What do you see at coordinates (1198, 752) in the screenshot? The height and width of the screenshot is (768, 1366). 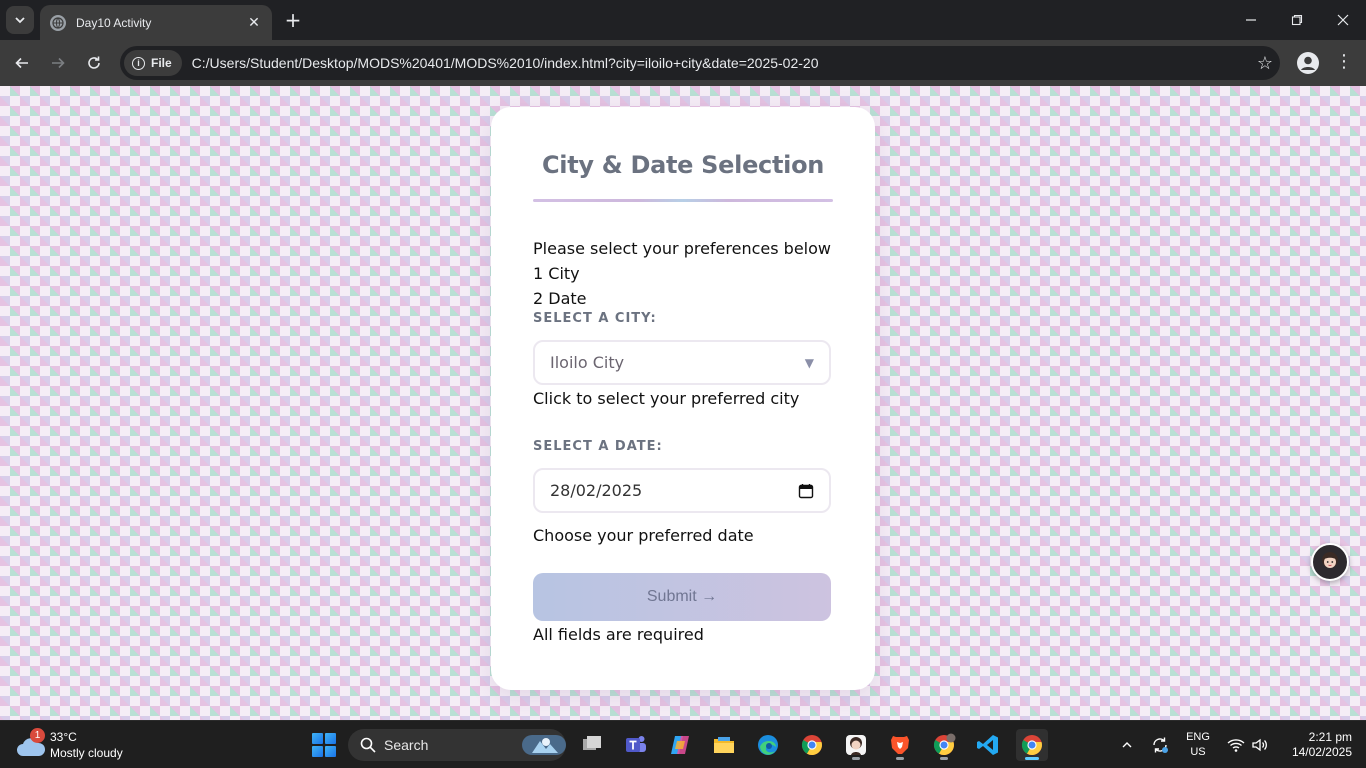 I see `keyboard-region: US` at bounding box center [1198, 752].